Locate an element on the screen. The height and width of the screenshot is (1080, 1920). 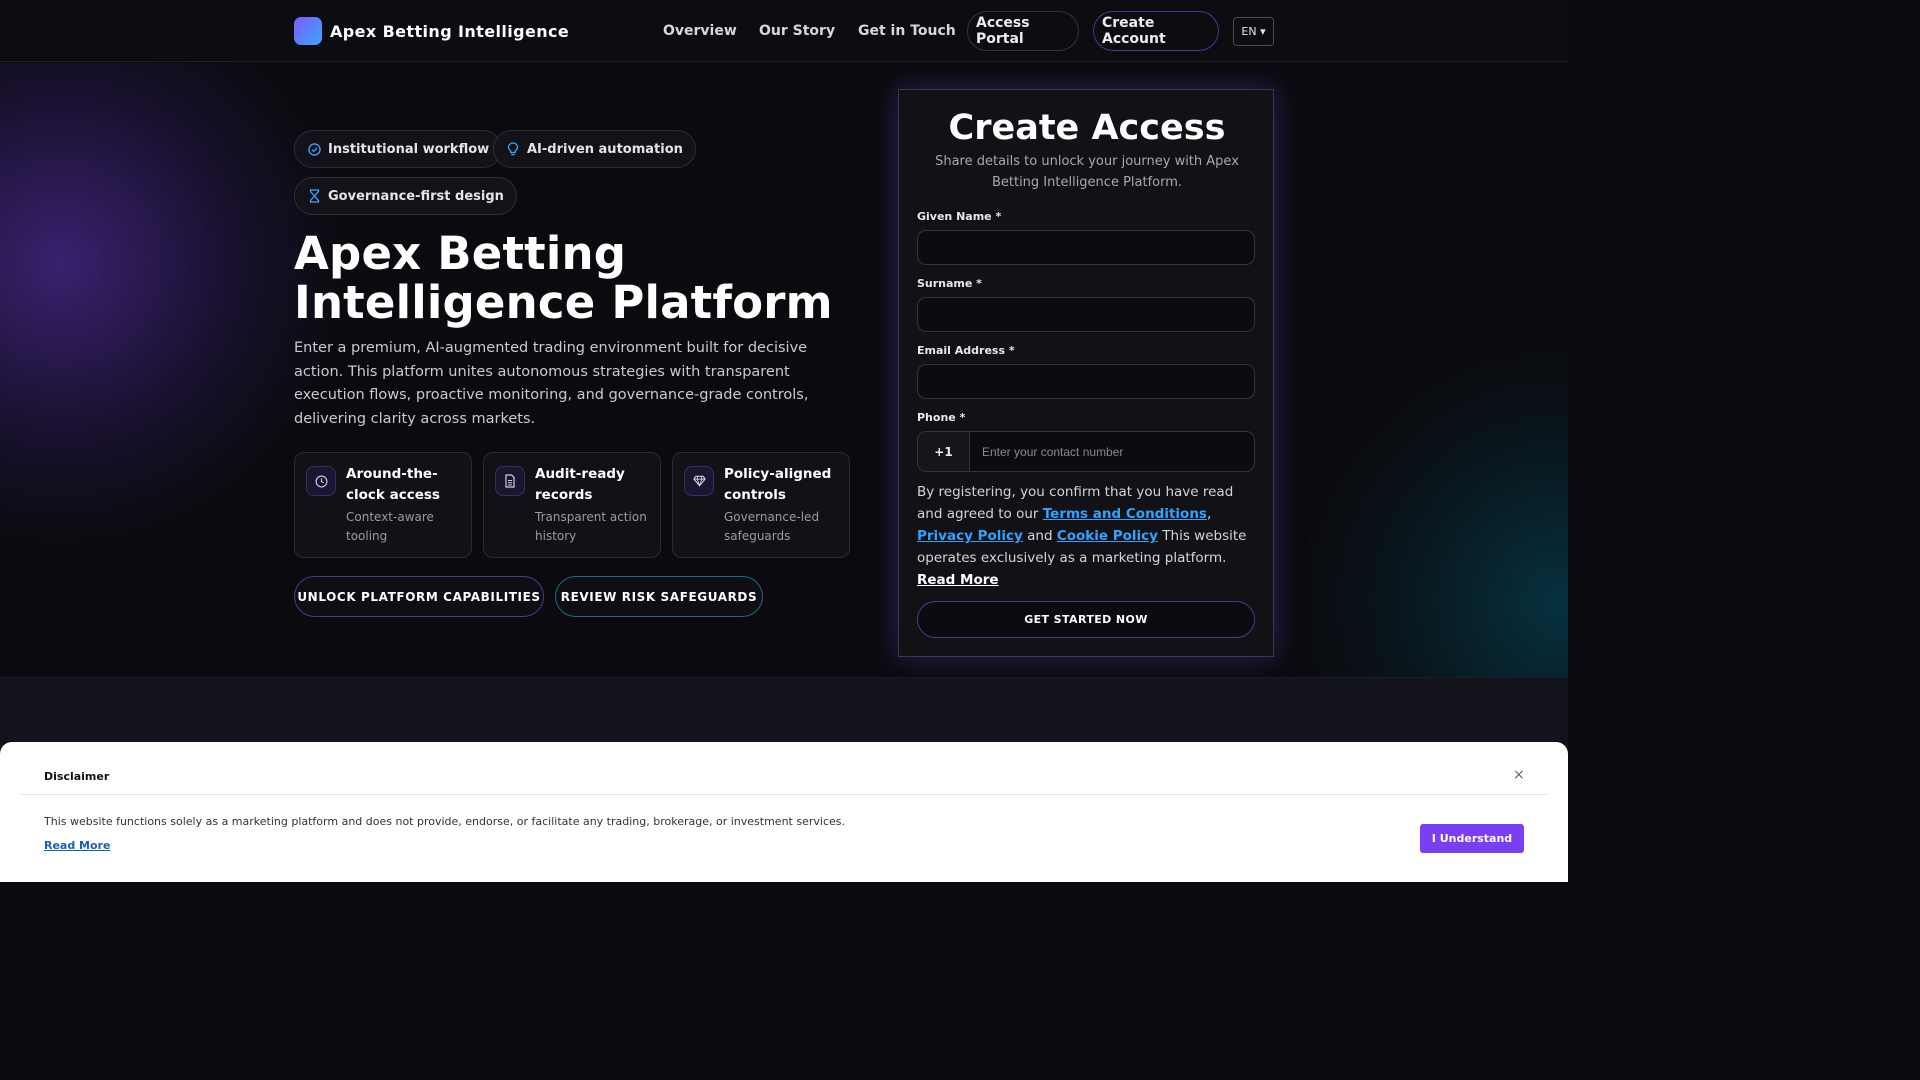
badge-ai-driven-automation: AI-driven automation is located at coordinates (594, 149).